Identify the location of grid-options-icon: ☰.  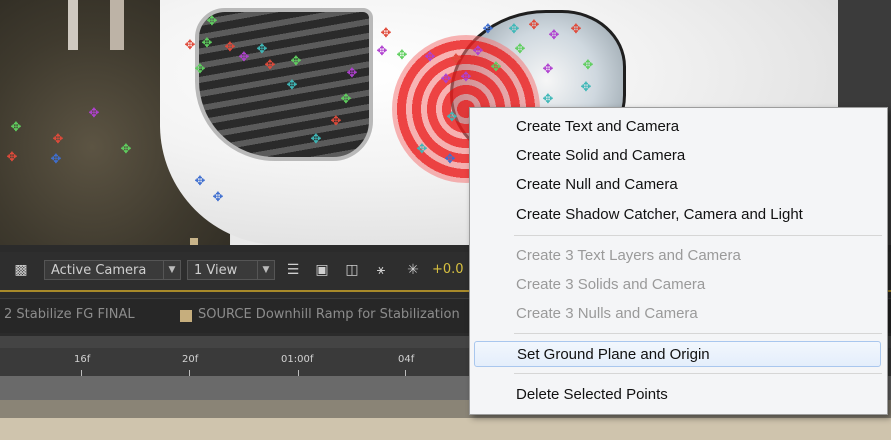
(293, 270).